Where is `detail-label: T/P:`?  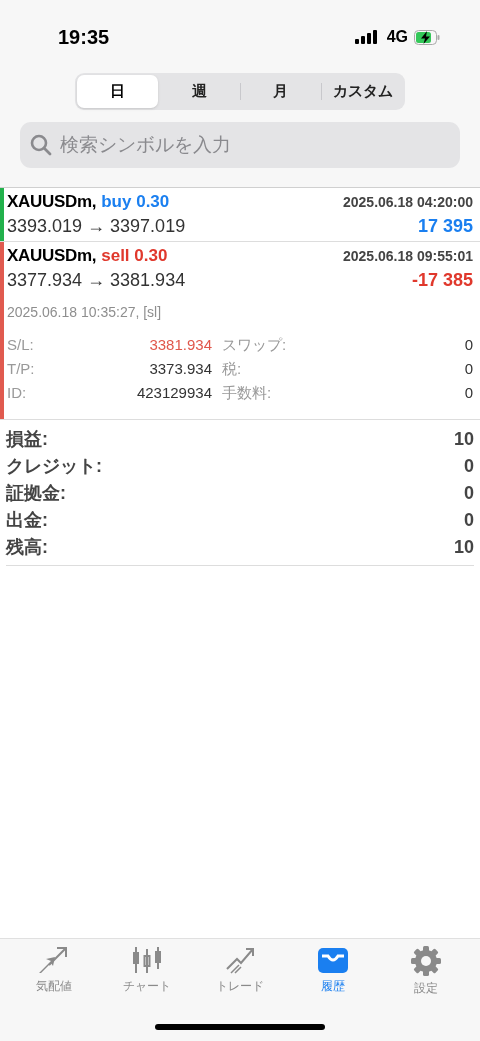 detail-label: T/P: is located at coordinates (21, 368).